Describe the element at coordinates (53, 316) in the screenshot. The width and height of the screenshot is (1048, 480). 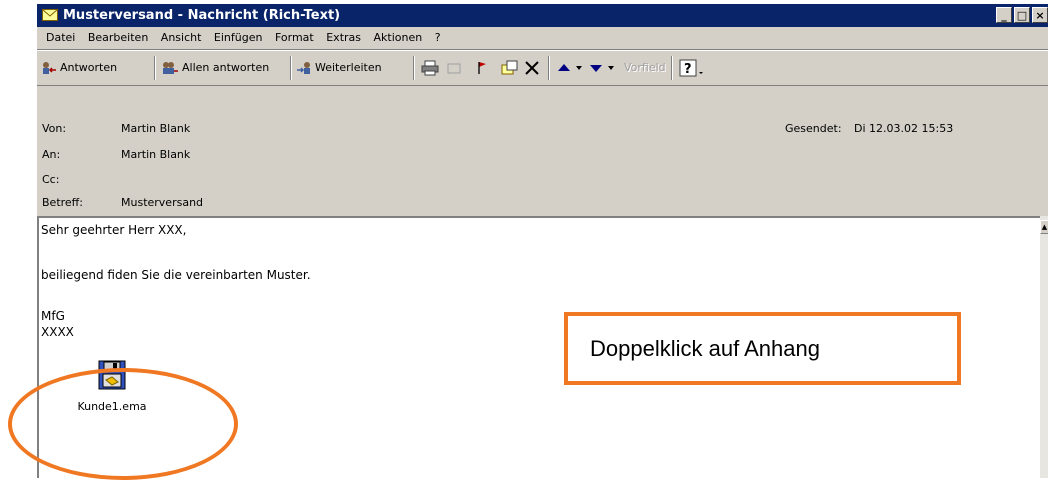
I see `body-line: MfG` at that location.